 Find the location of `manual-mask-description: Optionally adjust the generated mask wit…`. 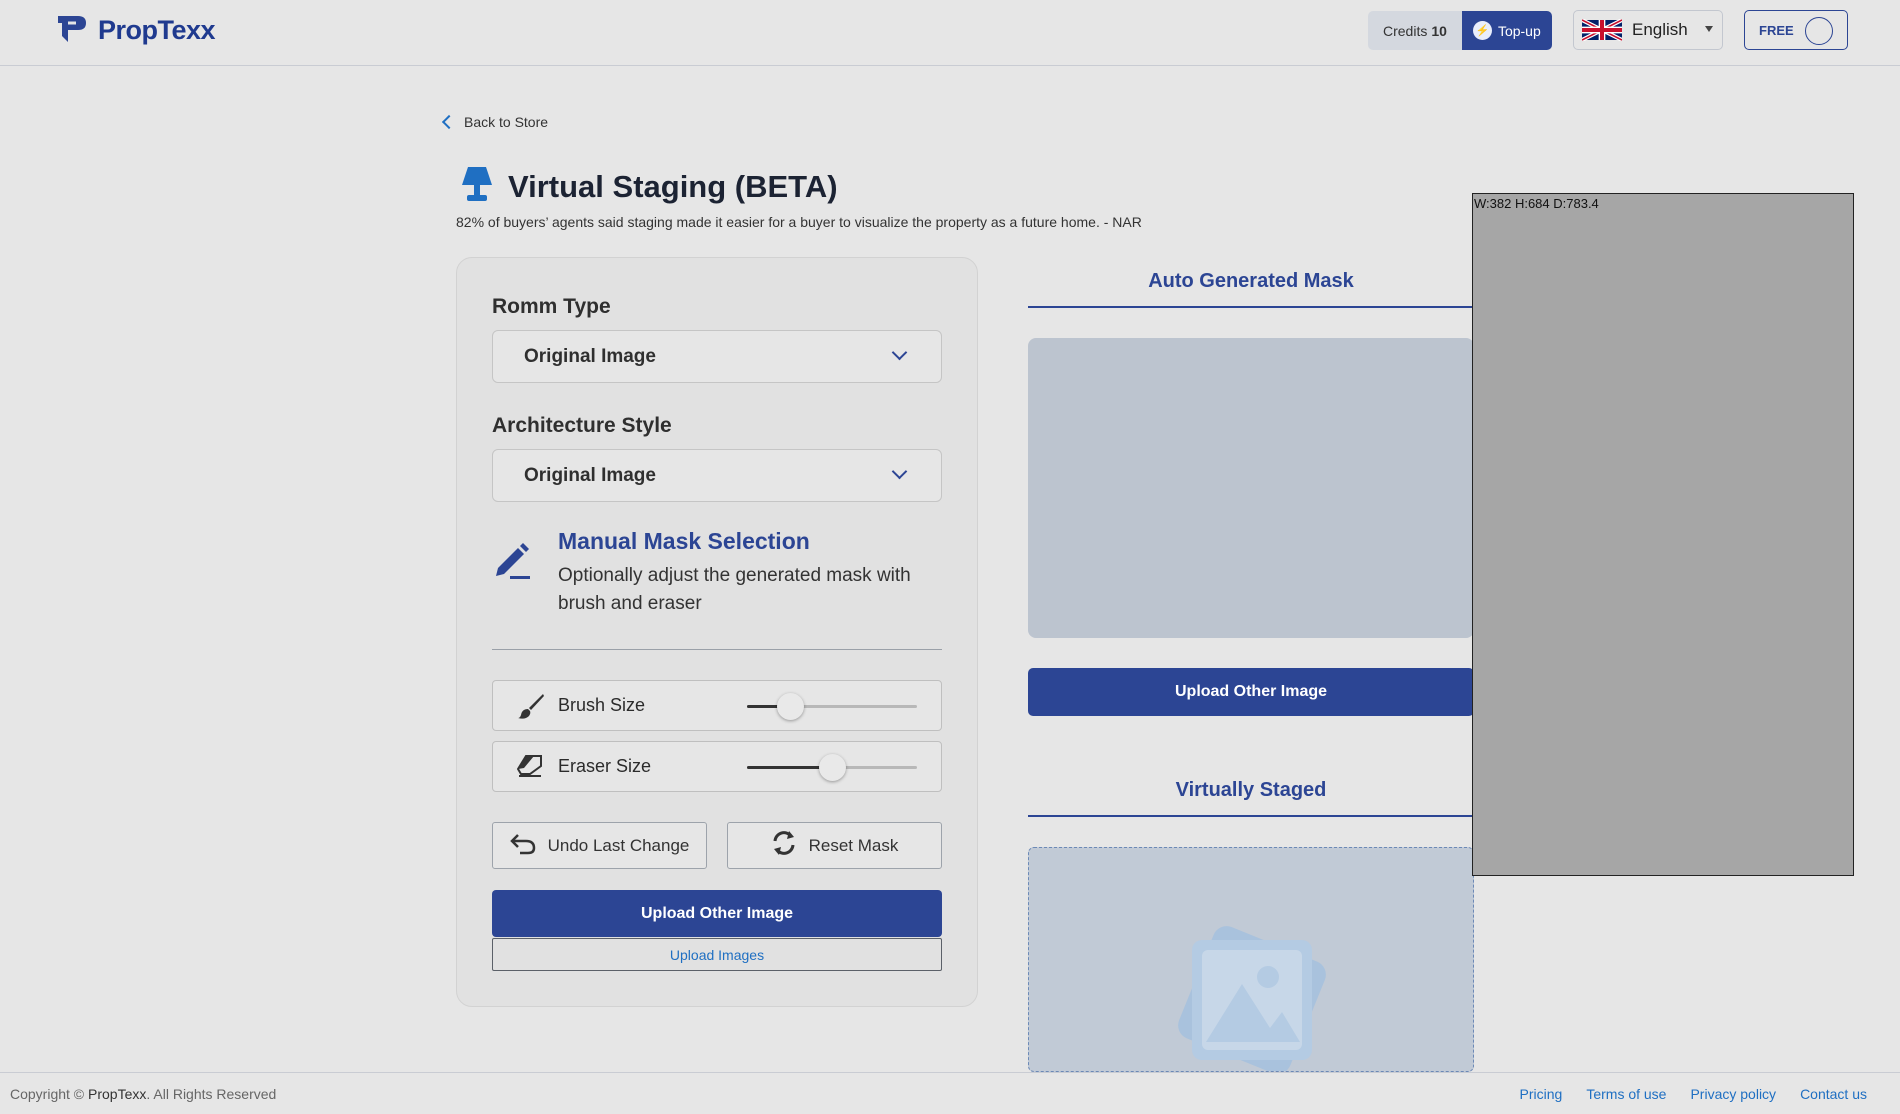

manual-mask-description: Optionally adjust the generated mask wit… is located at coordinates (734, 589).